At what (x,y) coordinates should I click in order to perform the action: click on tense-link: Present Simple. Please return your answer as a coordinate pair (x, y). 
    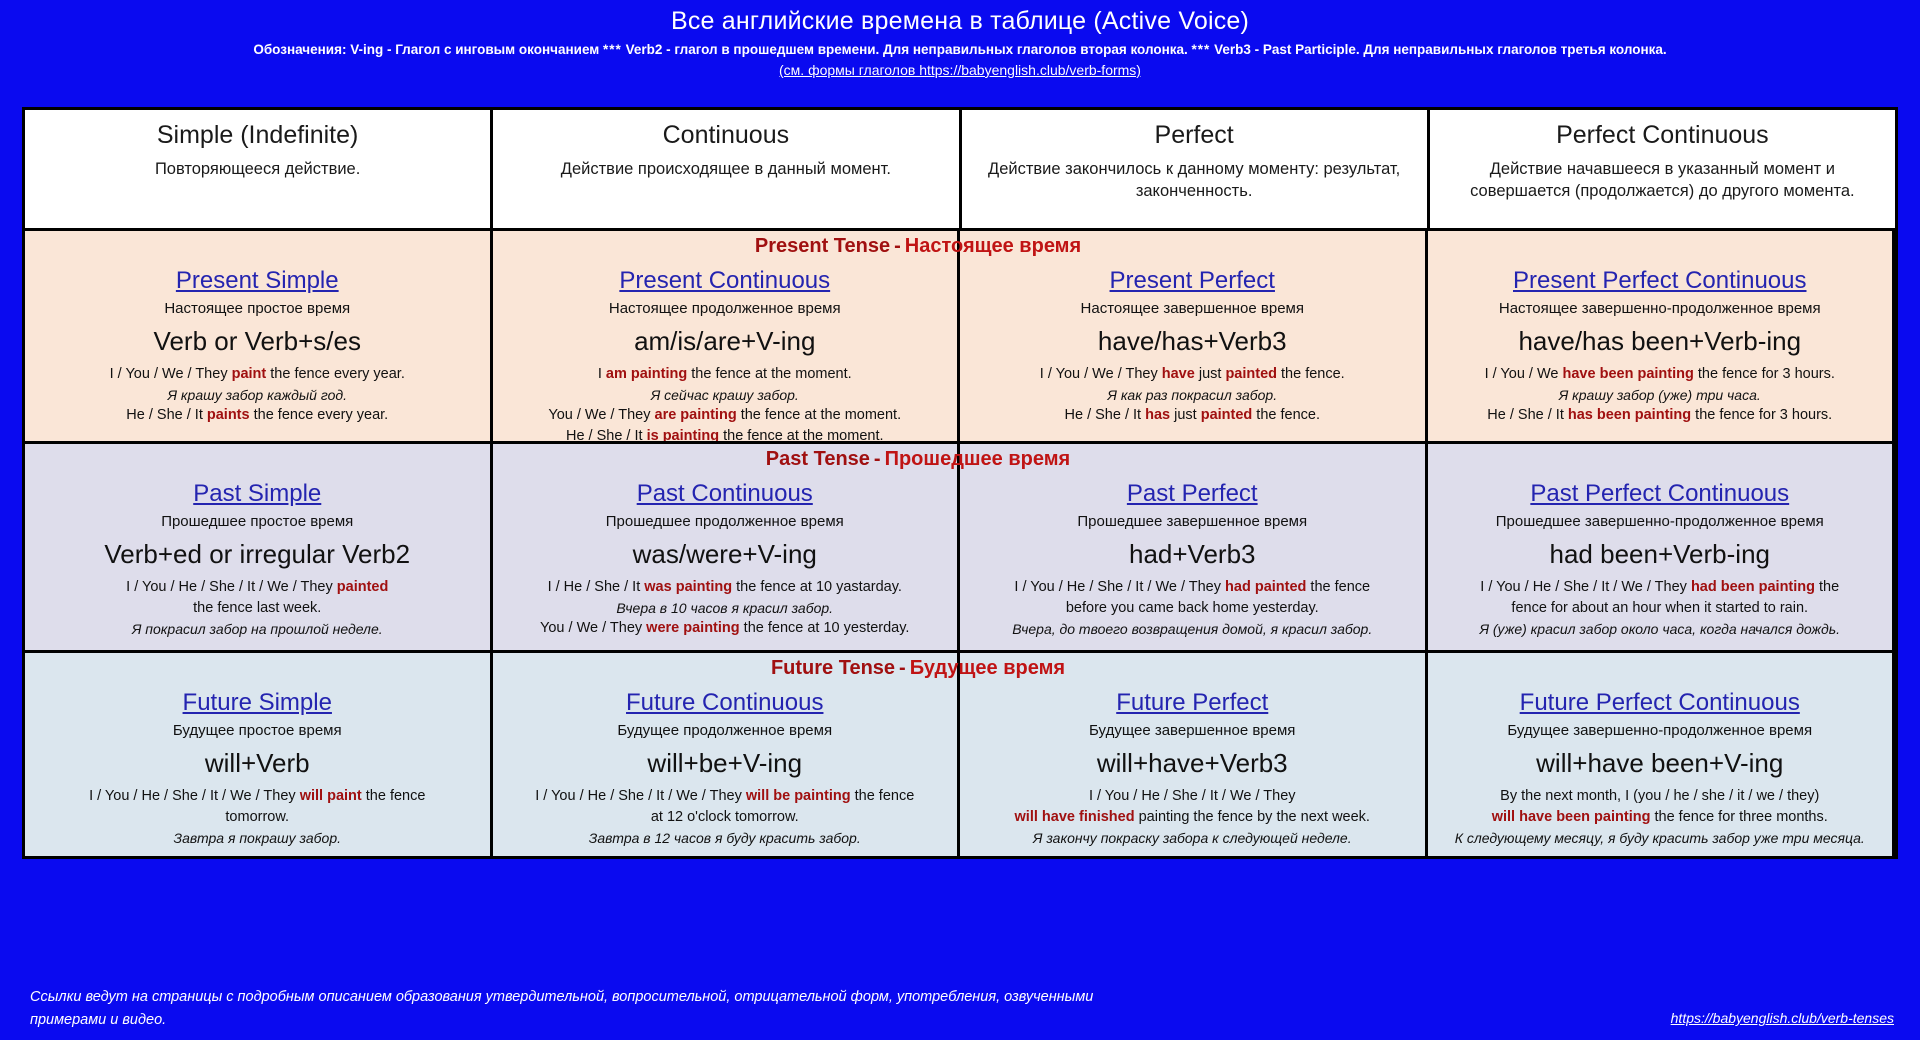
    Looking at the image, I should click on (257, 281).